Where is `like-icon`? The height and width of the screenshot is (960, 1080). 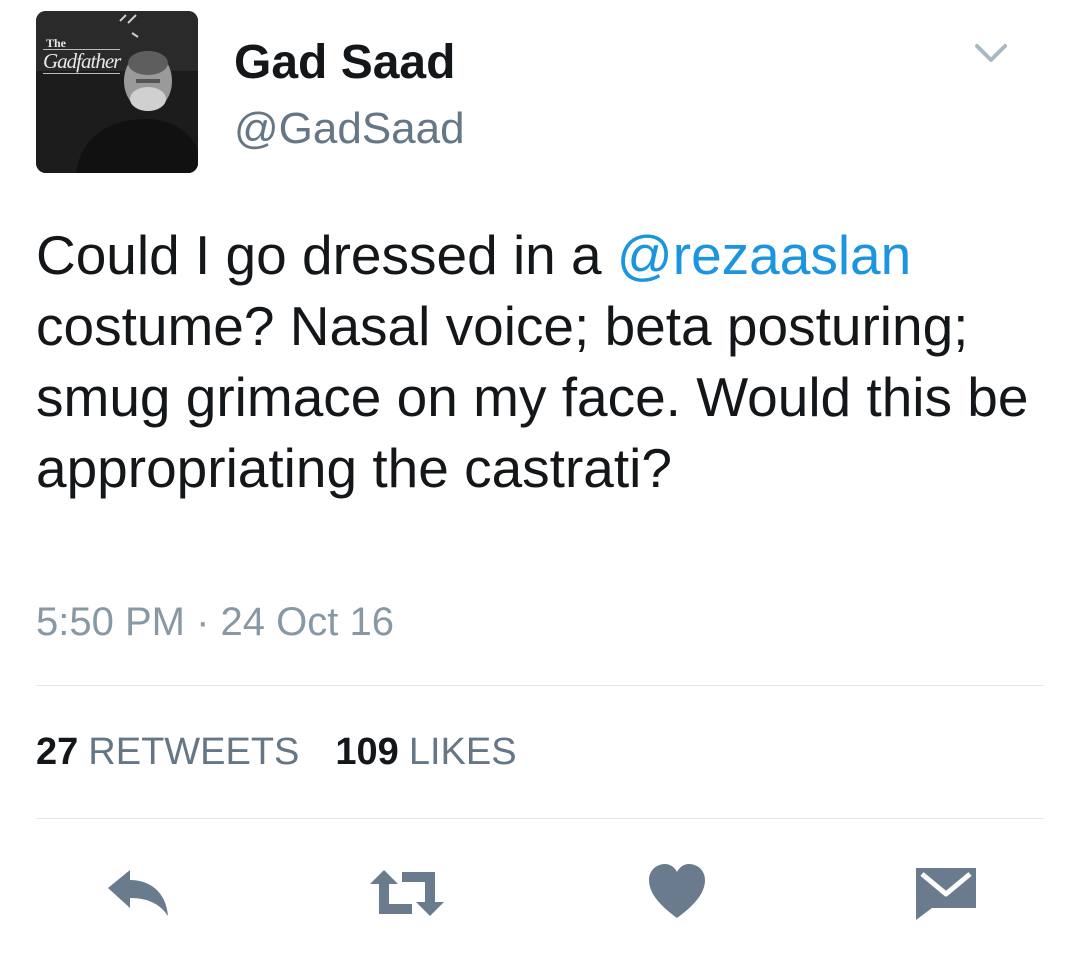 like-icon is located at coordinates (677, 892).